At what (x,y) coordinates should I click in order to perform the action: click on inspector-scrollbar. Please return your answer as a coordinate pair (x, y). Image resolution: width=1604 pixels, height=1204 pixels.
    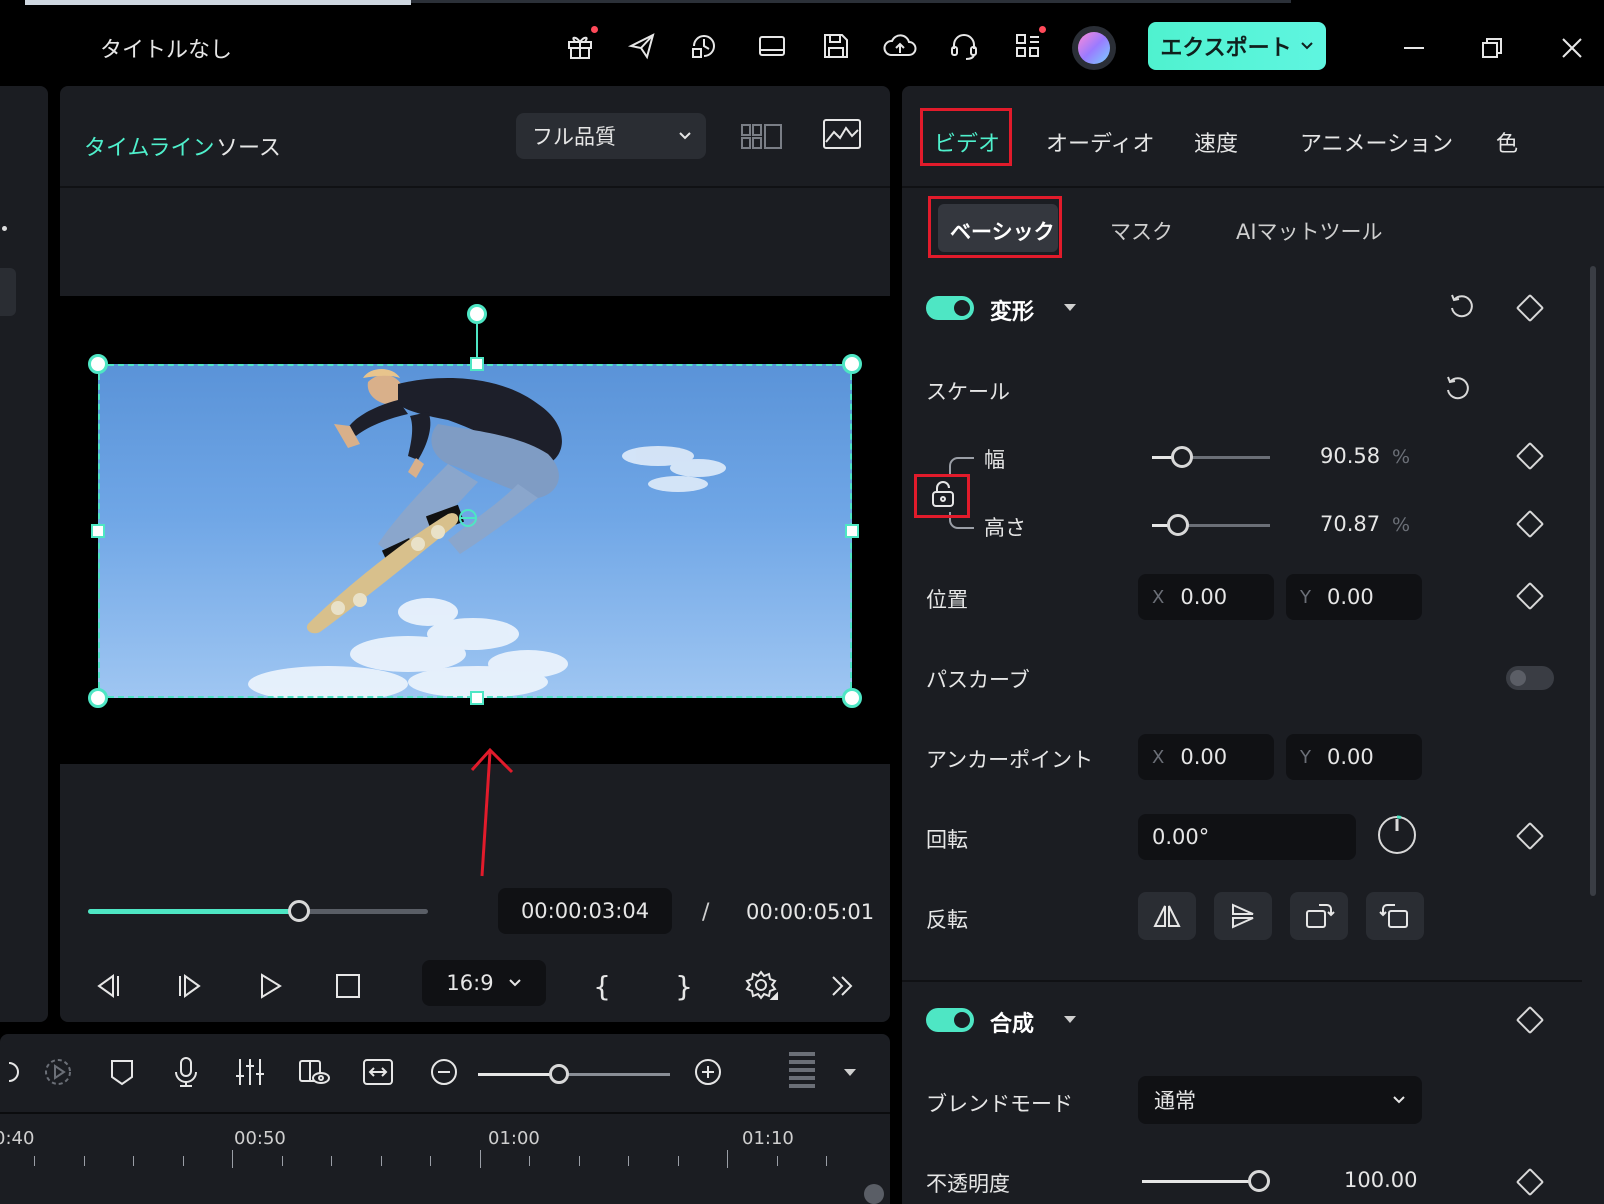
    Looking at the image, I should click on (1593, 581).